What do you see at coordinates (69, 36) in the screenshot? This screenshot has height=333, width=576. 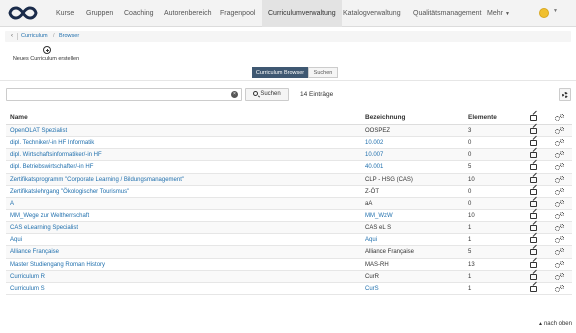 I see `breadcrumb-item-browser: Browser` at bounding box center [69, 36].